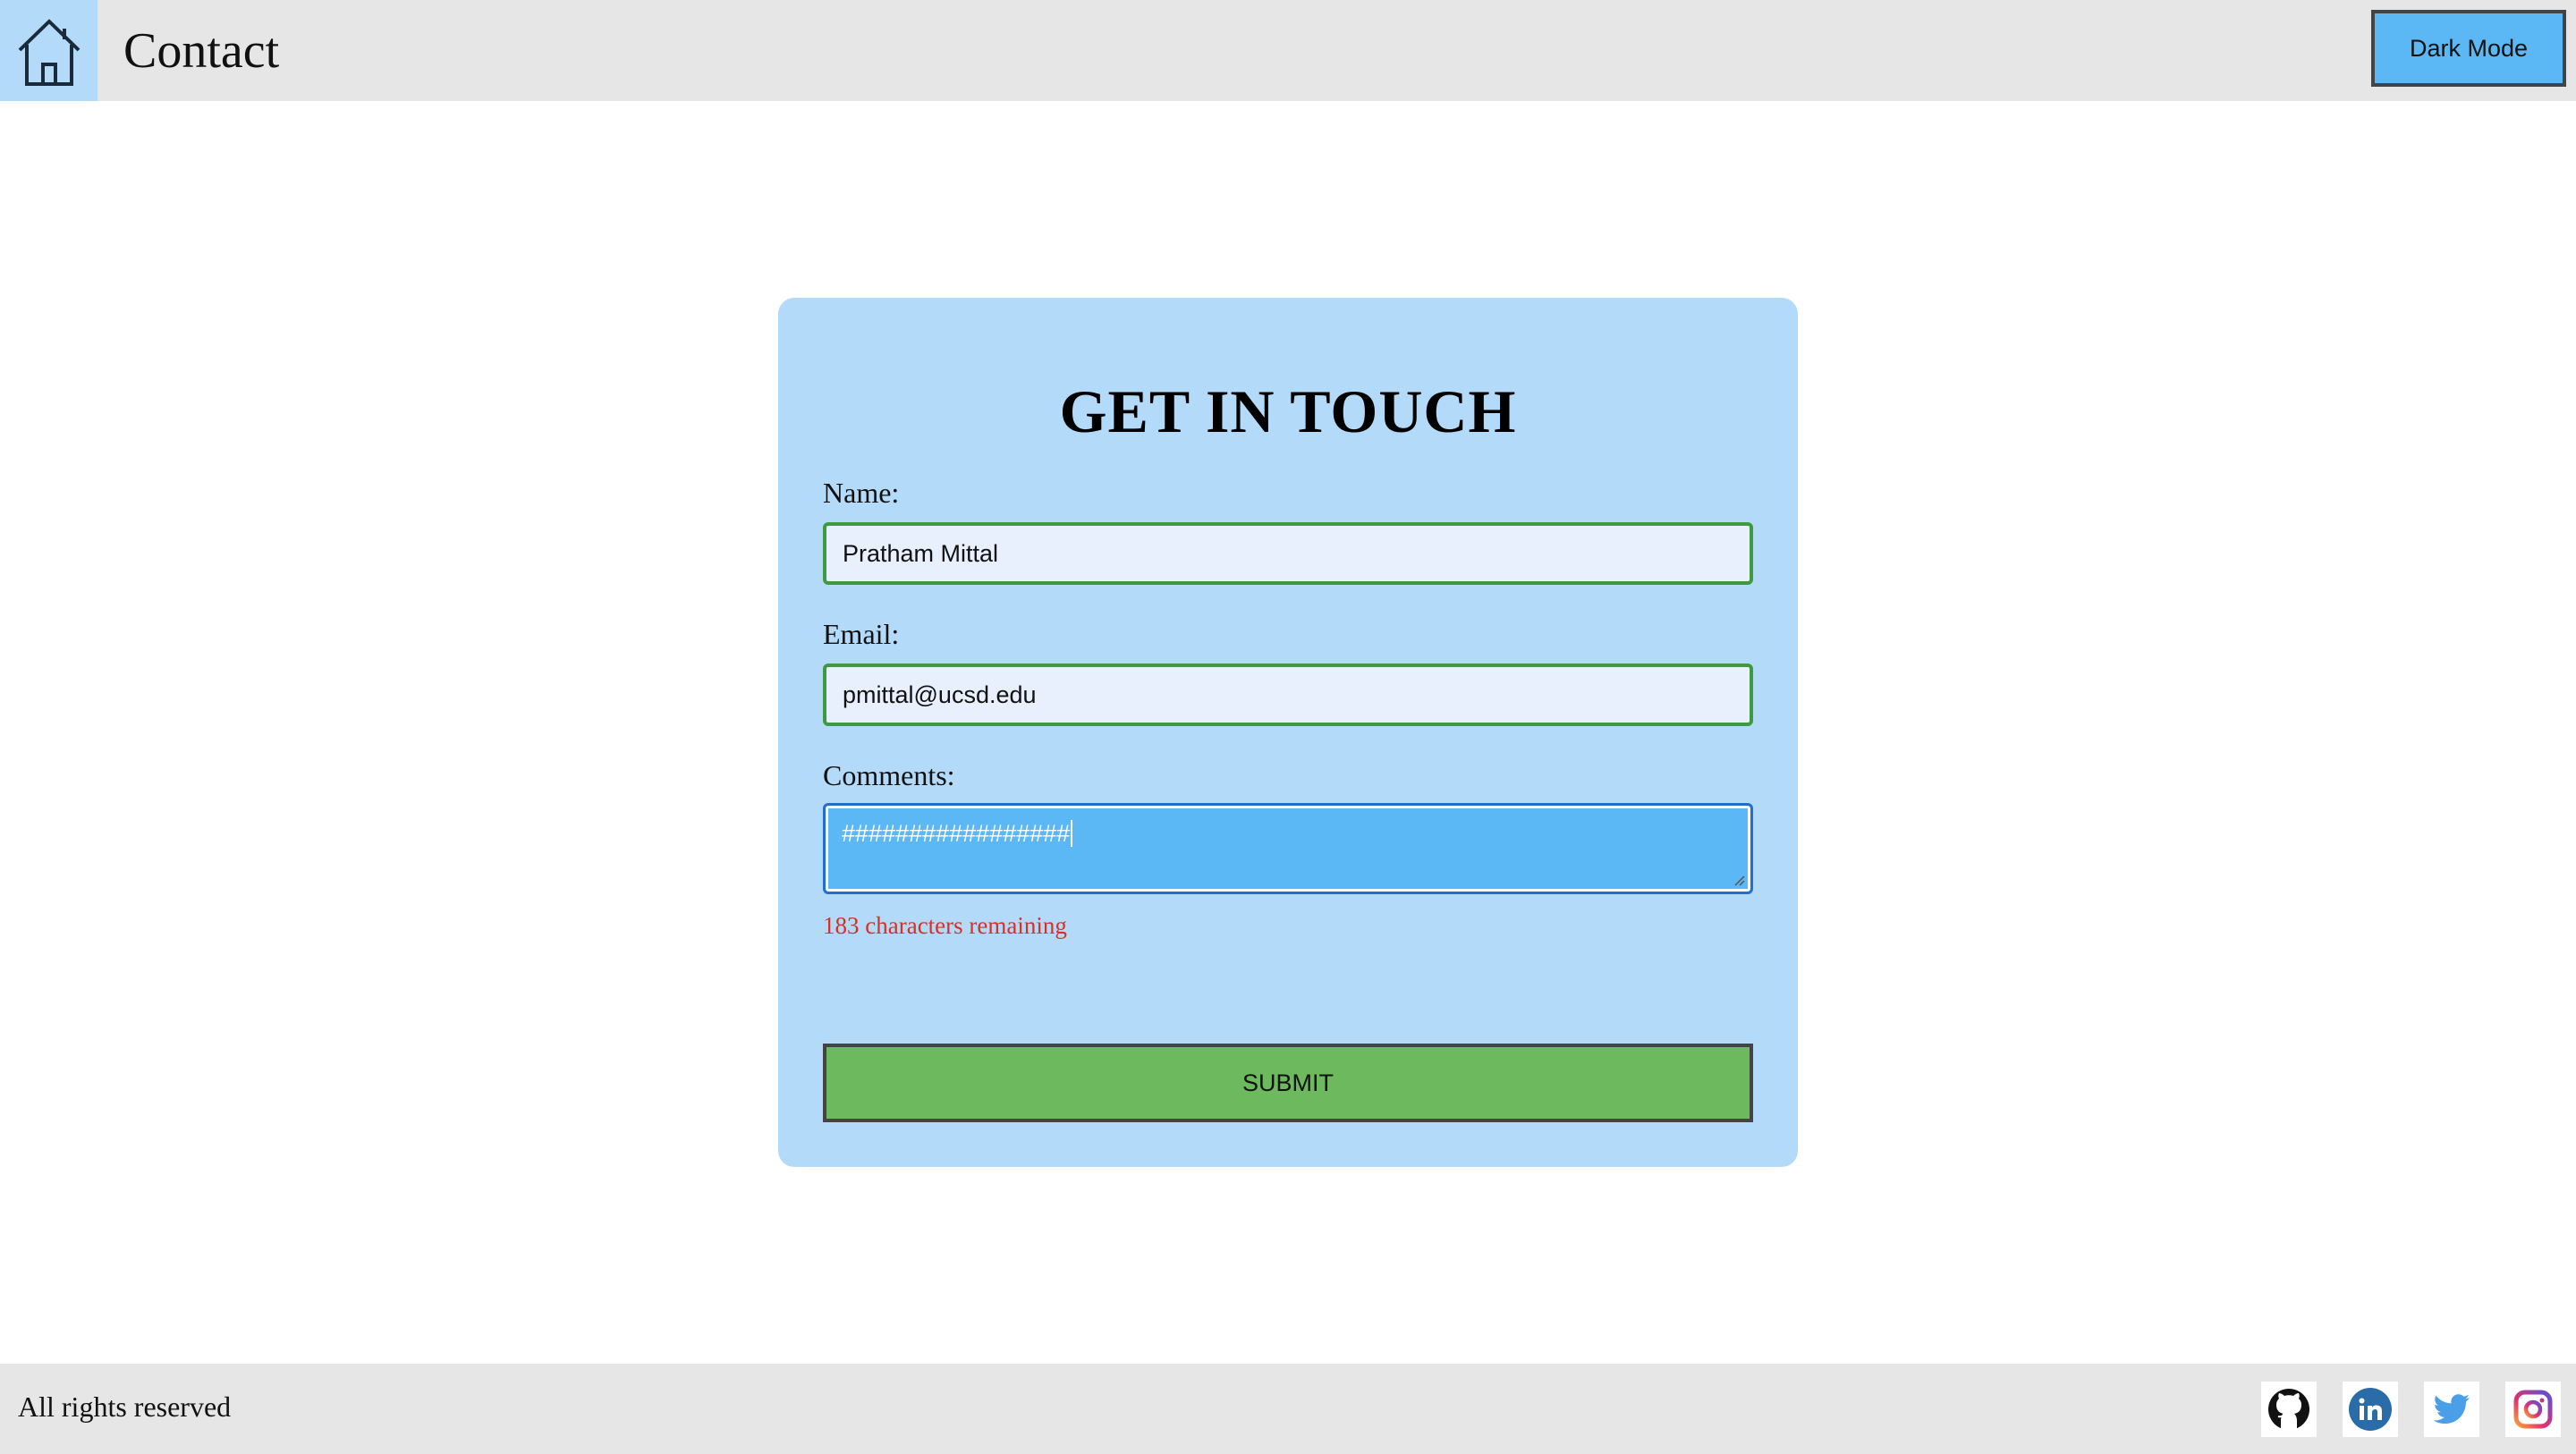 The height and width of the screenshot is (1454, 2576). I want to click on form-title: GET IN TOUCH, so click(1288, 411).